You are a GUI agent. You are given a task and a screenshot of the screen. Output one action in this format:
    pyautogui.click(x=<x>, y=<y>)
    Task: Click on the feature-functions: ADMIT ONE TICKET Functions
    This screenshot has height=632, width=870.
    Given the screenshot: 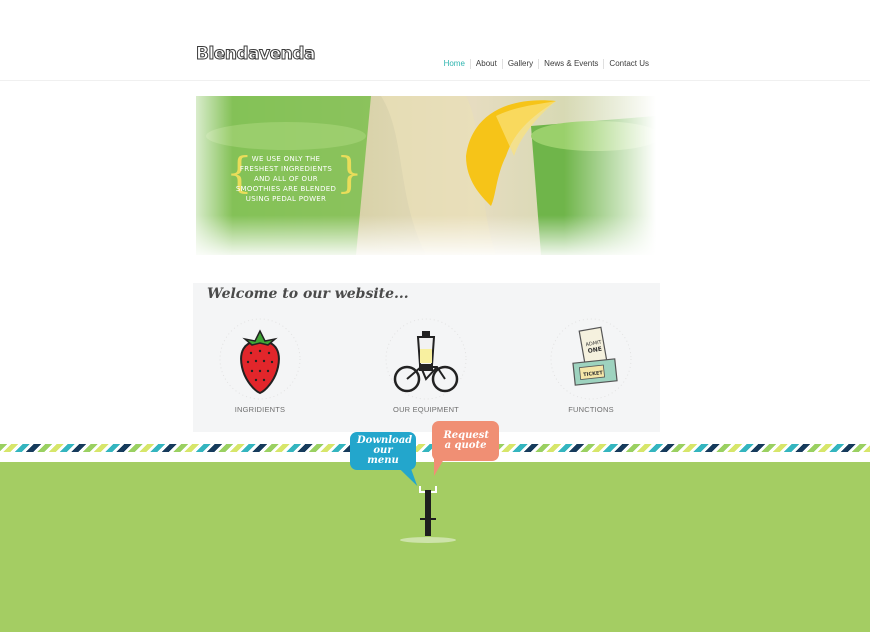 What is the action you would take?
    pyautogui.click(x=591, y=367)
    